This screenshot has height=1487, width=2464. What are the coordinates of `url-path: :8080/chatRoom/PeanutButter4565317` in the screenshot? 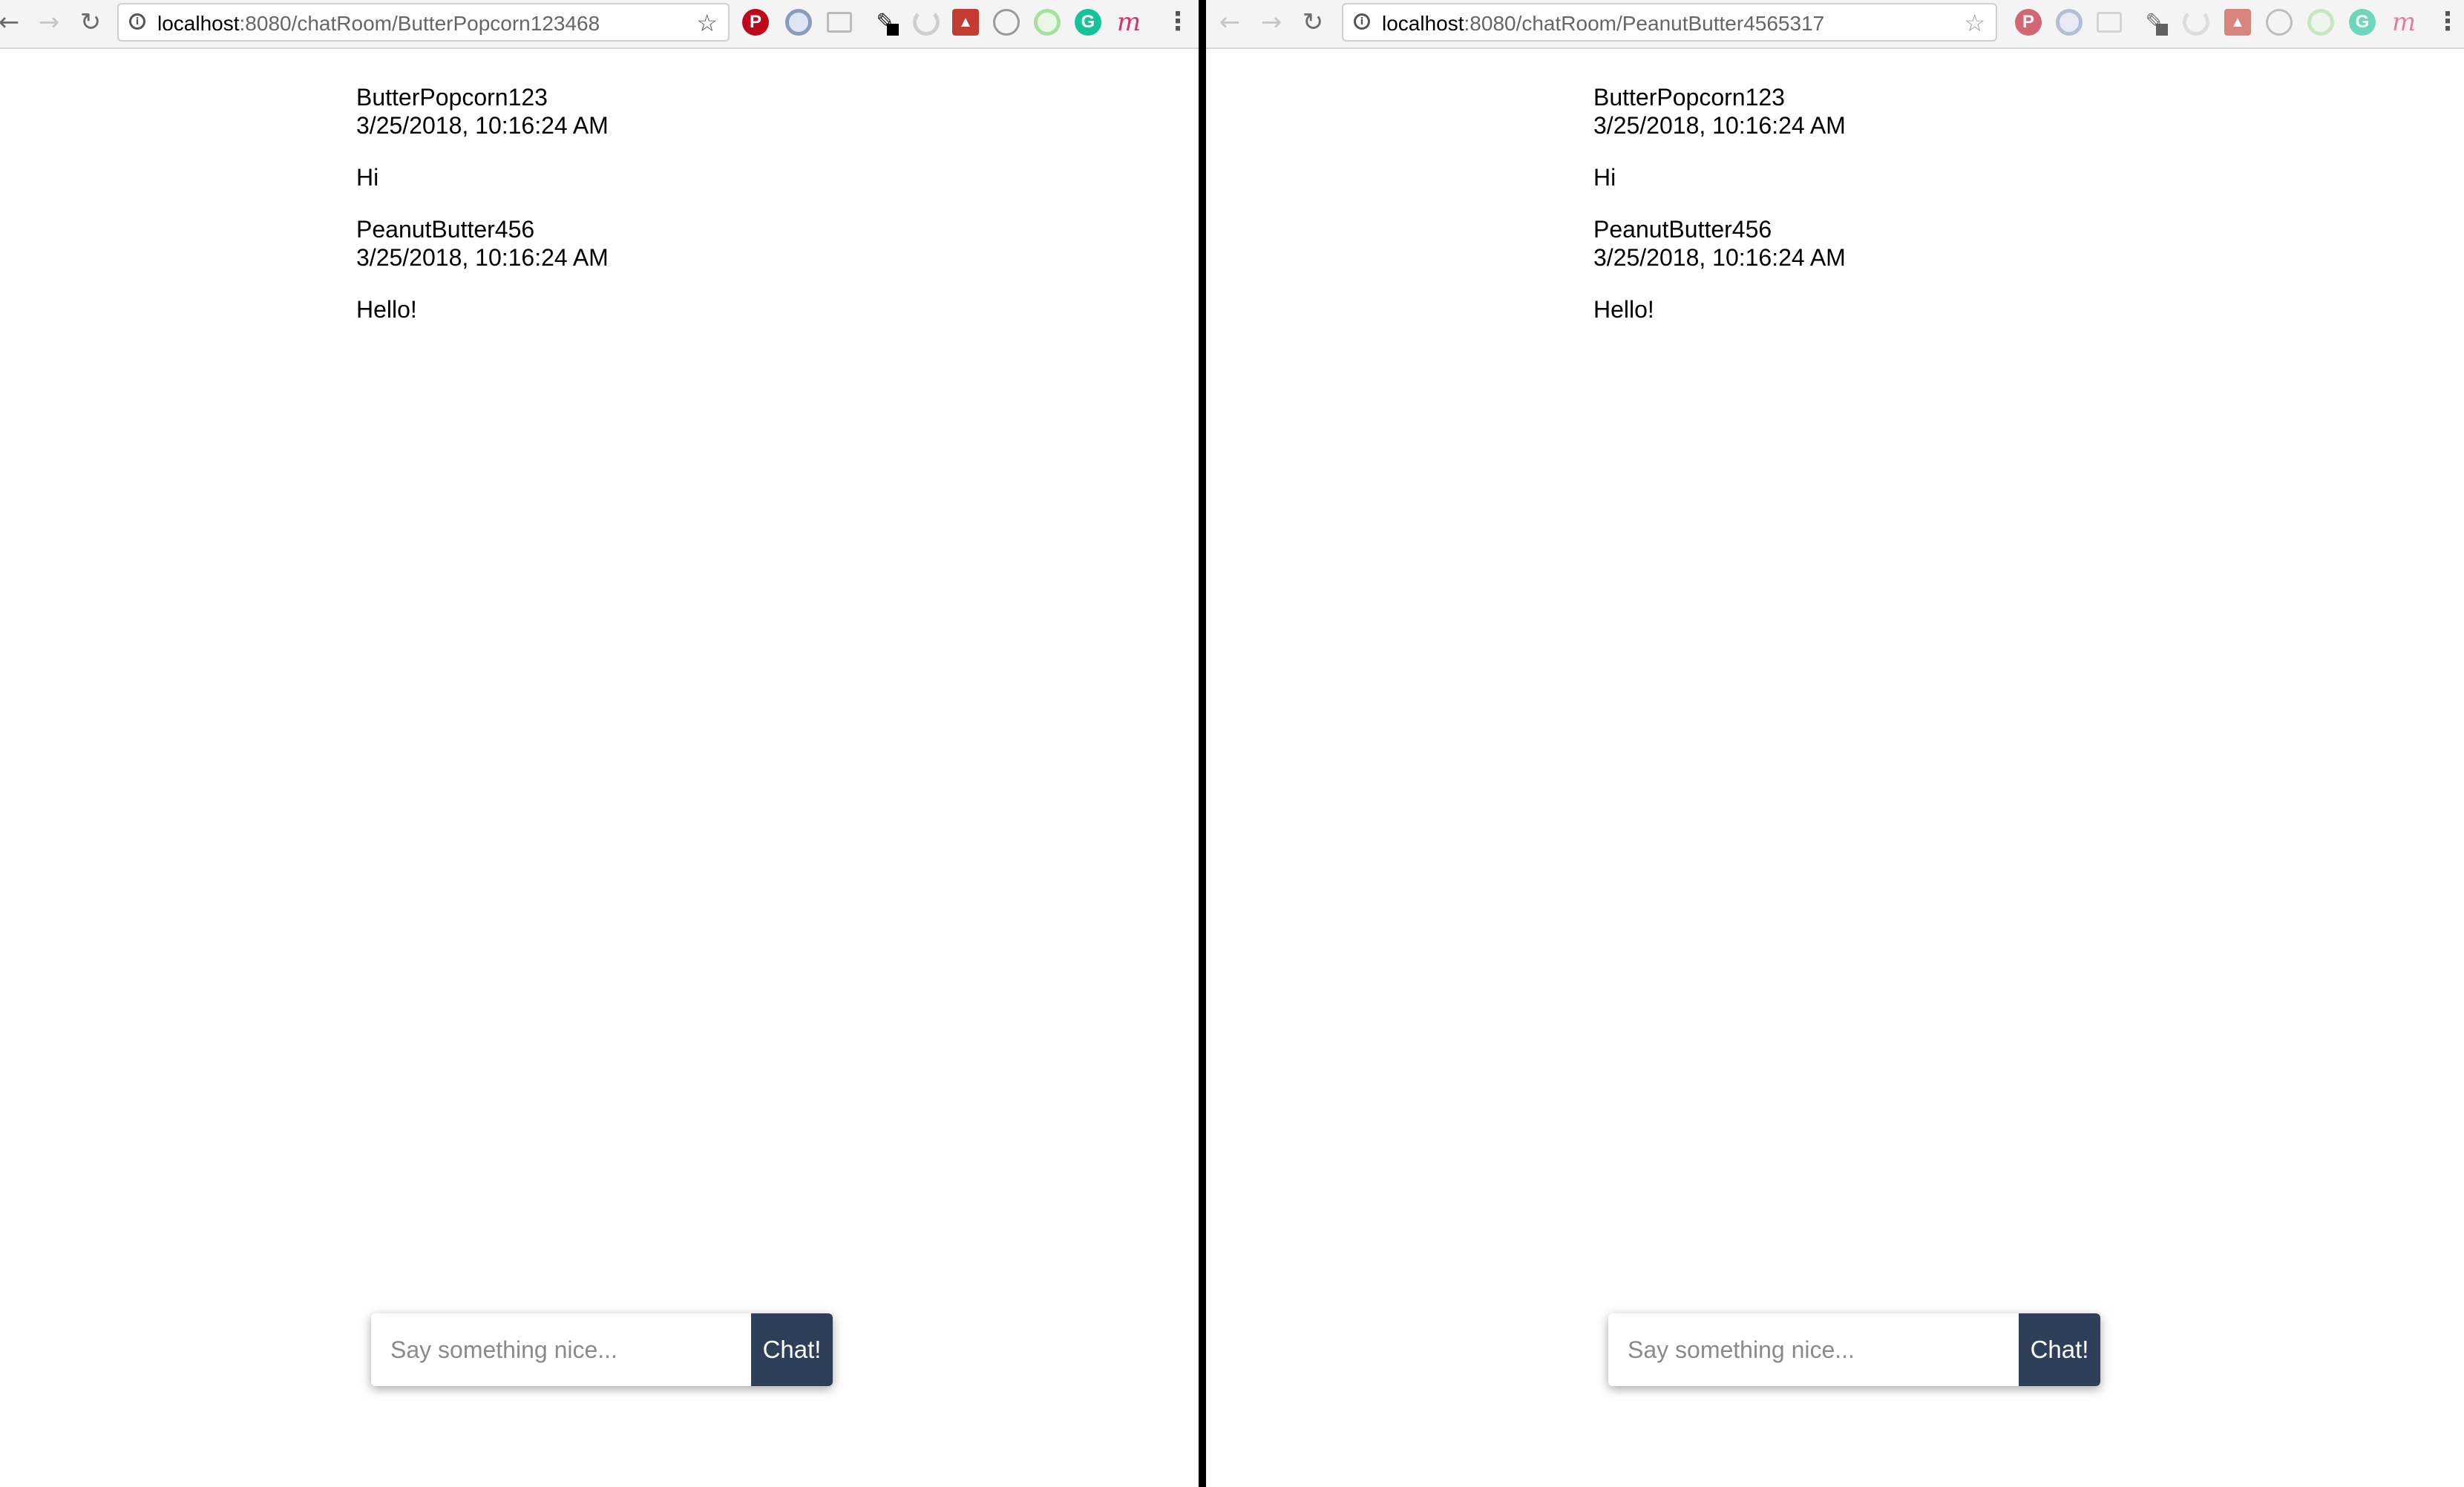 It's located at (1645, 23).